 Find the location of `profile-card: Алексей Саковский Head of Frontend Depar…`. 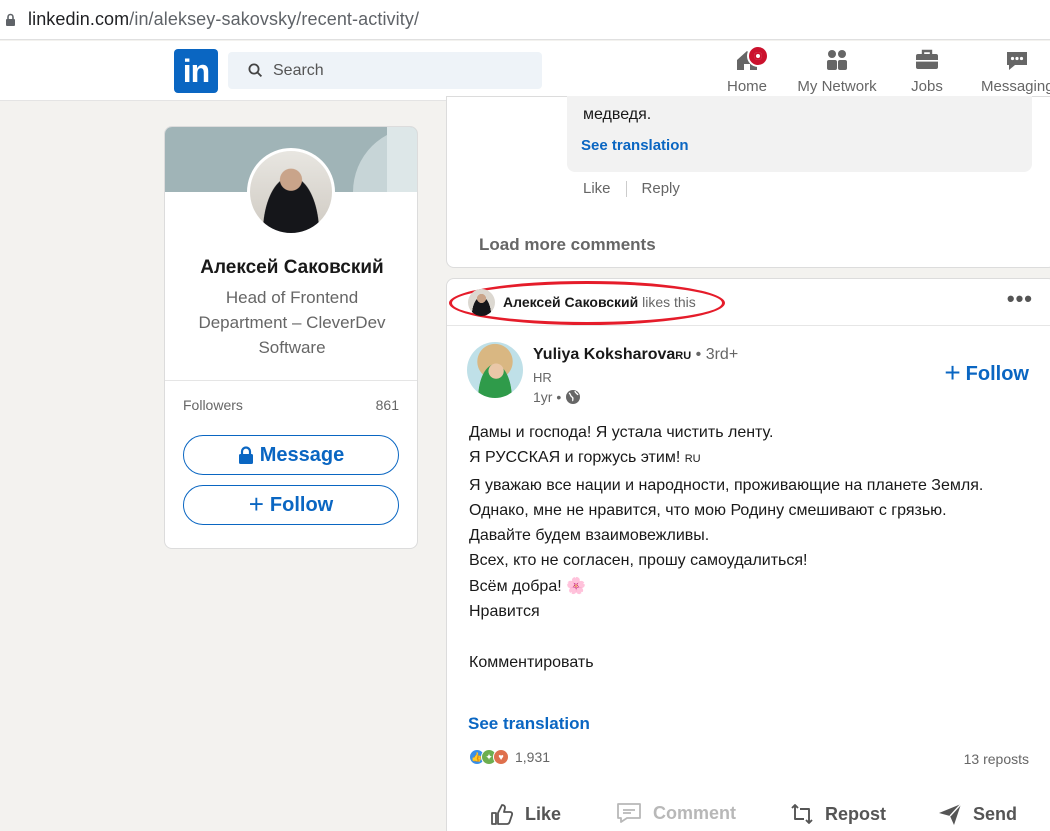

profile-card: Алексей Саковский Head of Frontend Depar… is located at coordinates (291, 337).